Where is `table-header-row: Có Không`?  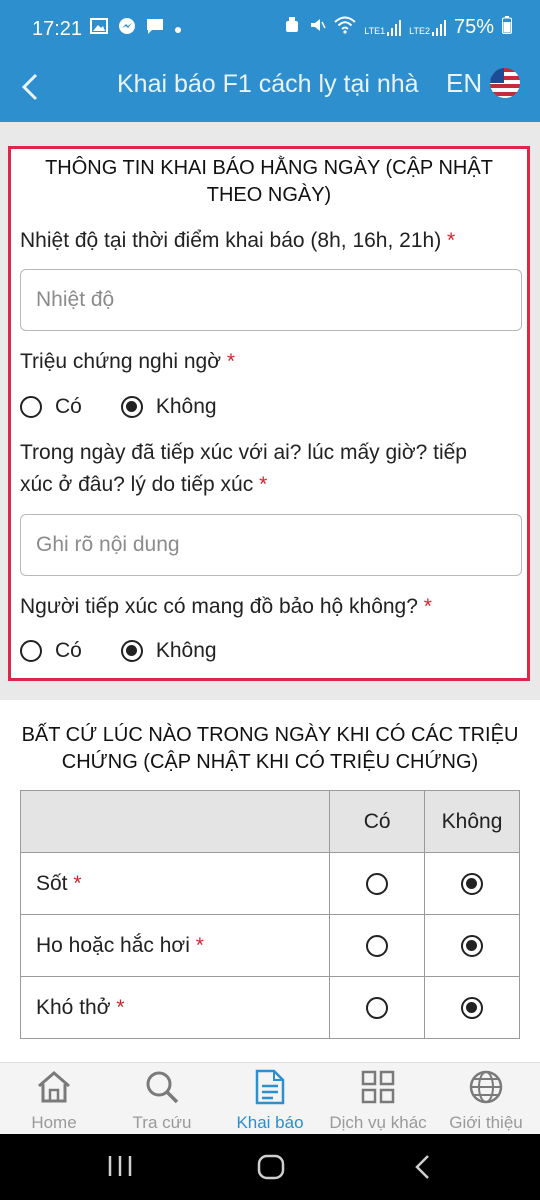
table-header-row: Có Không is located at coordinates (269, 821).